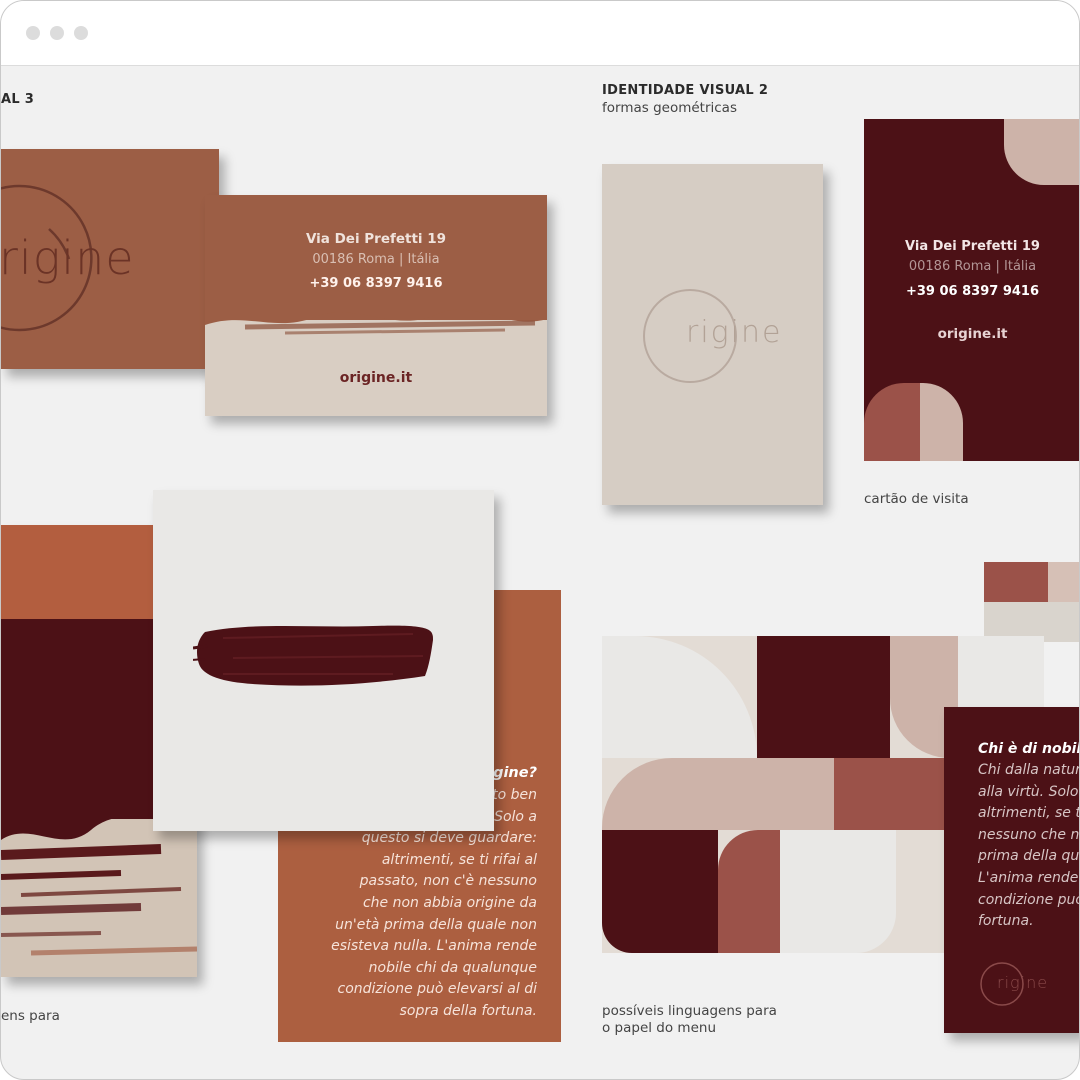  Describe the element at coordinates (972, 266) in the screenshot. I see `card-city-right: 00186 Roma | Itália` at that location.